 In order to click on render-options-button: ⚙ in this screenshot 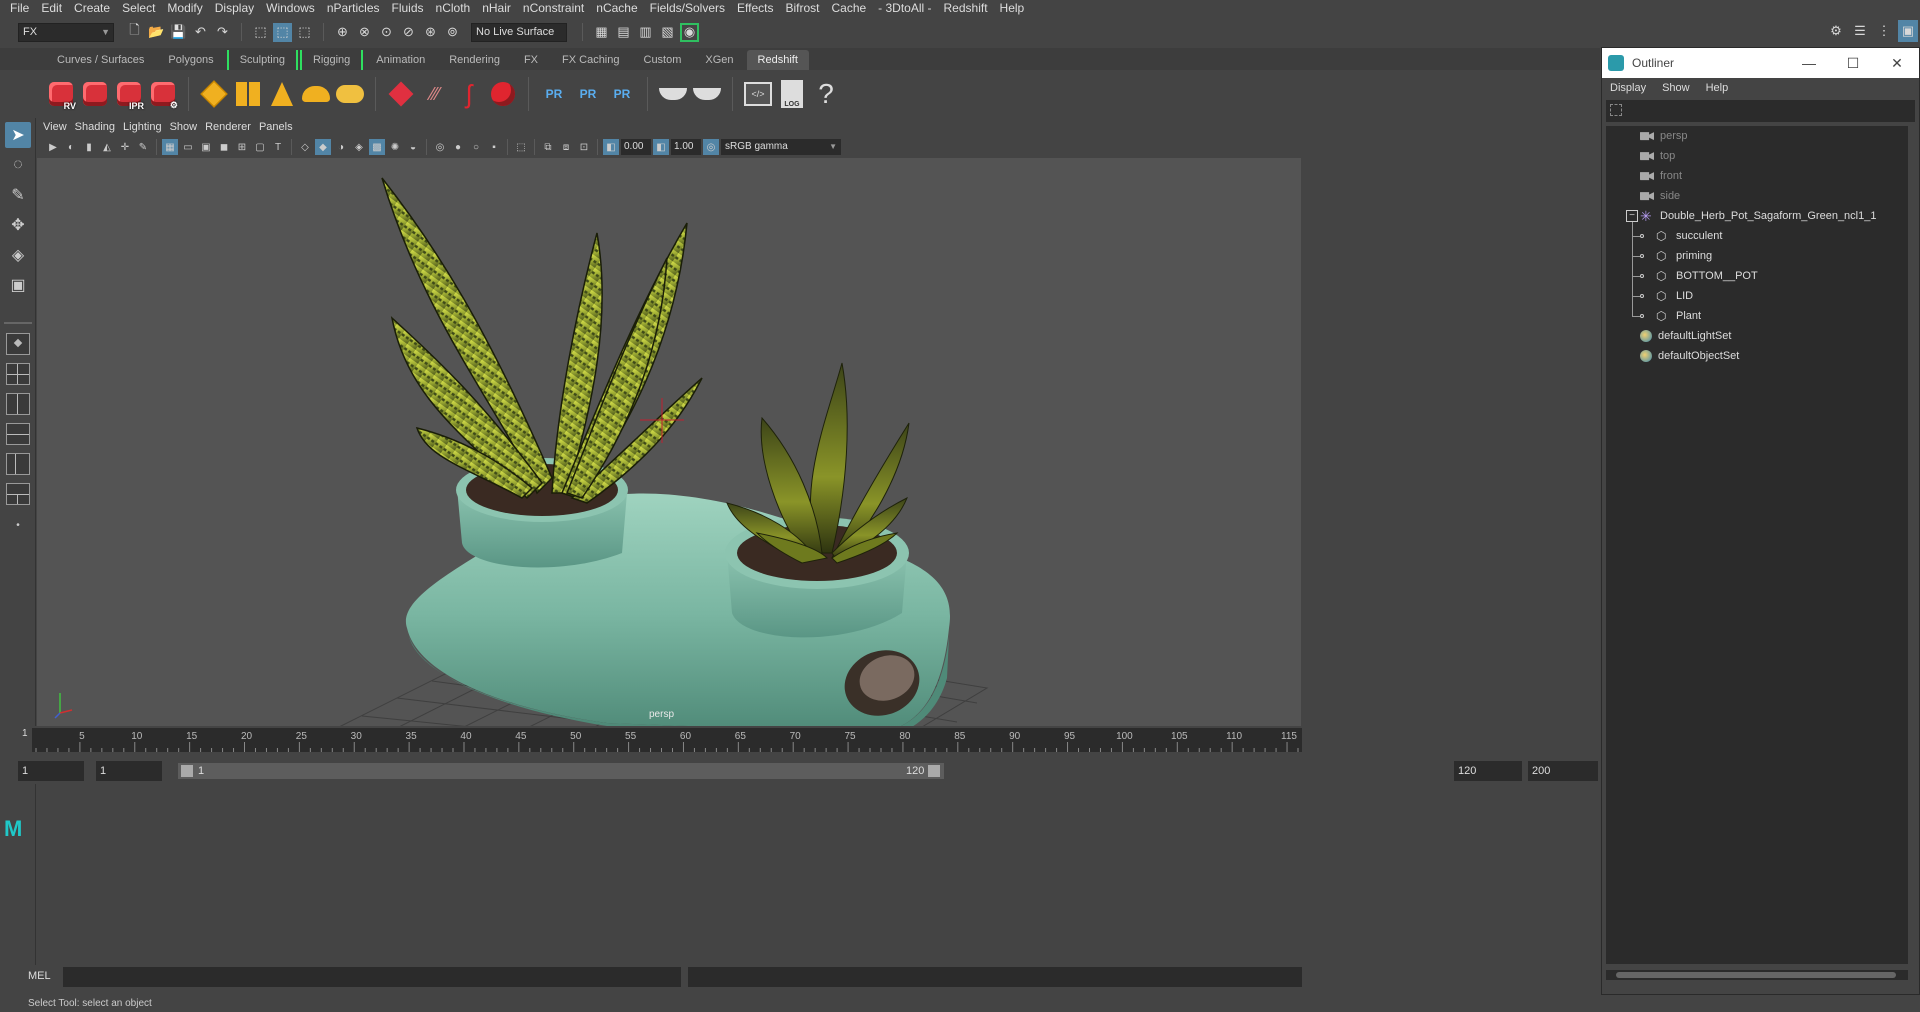, I will do `click(163, 94)`.